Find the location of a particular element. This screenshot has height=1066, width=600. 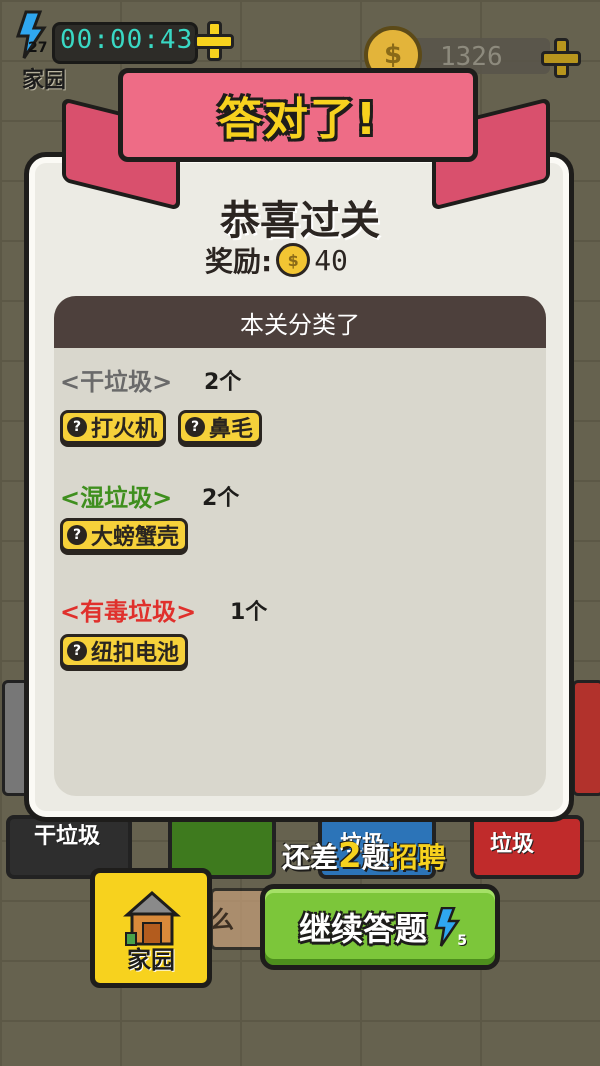

bin-lid-right is located at coordinates (586, 738).